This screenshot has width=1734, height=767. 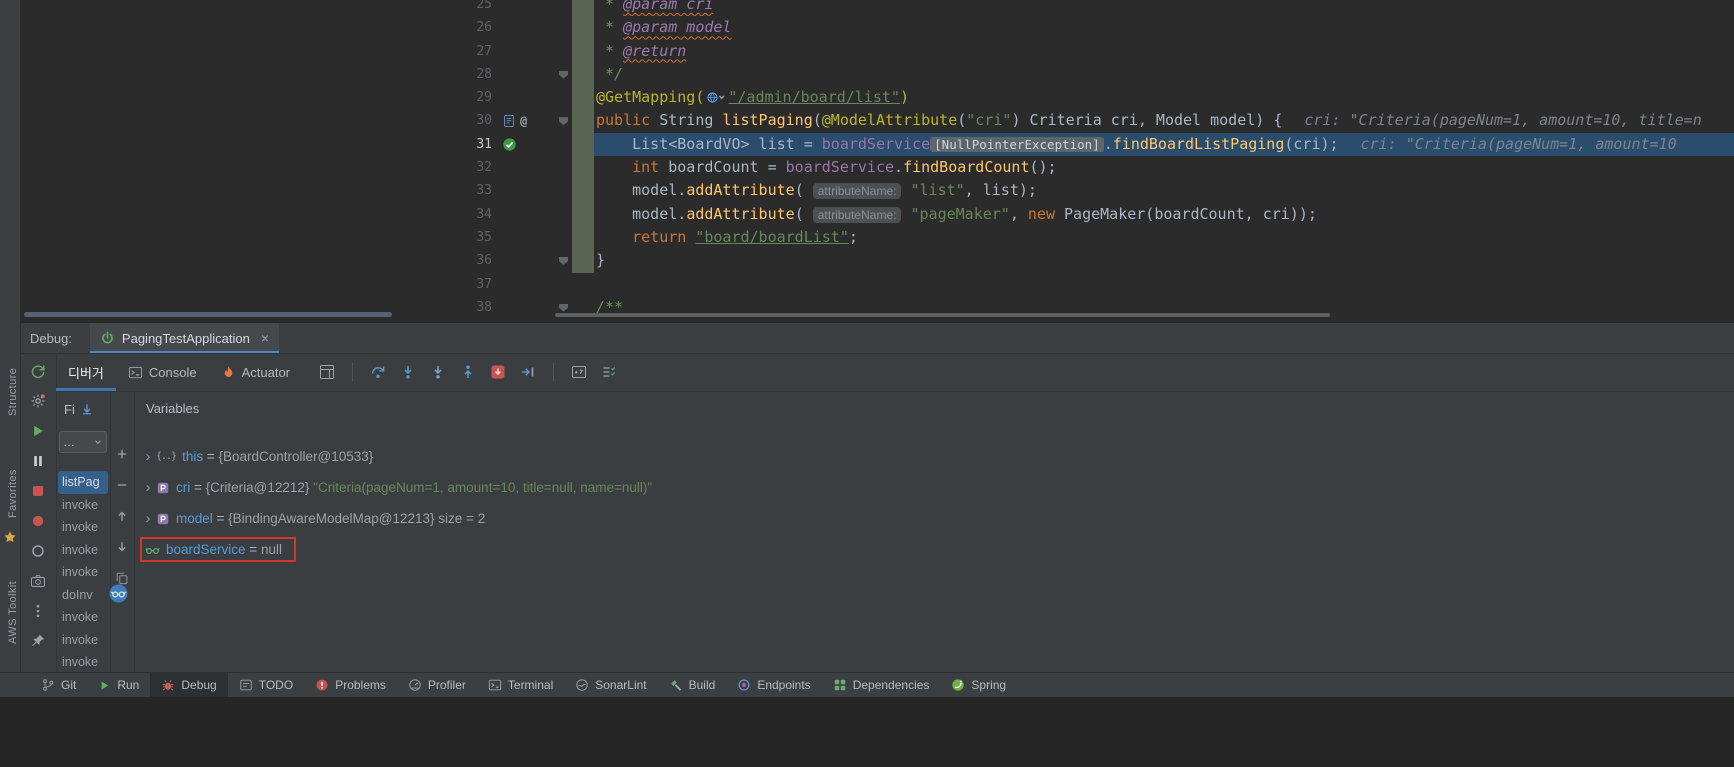 What do you see at coordinates (1102, 237) in the screenshot?
I see `code-line-35: 35 return "board/boardList";` at bounding box center [1102, 237].